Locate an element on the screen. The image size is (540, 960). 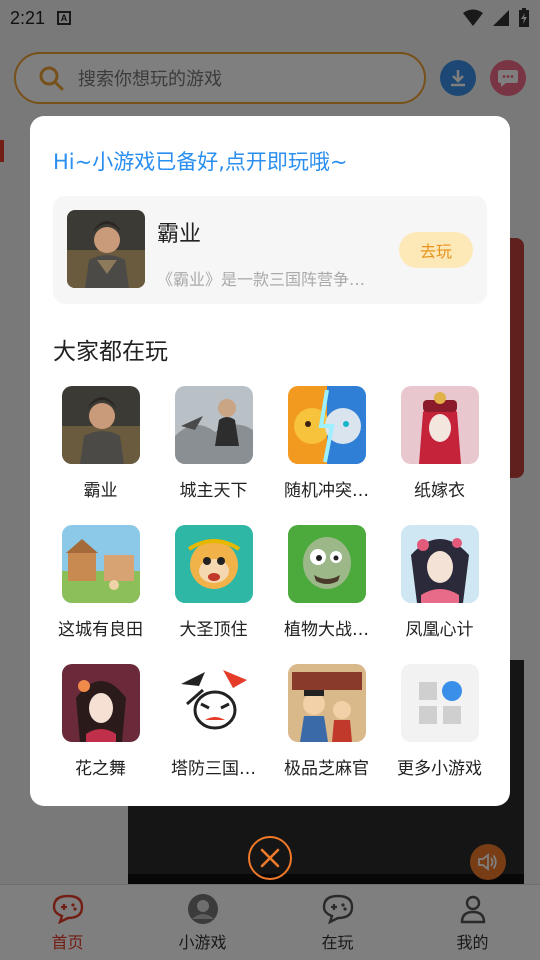
play-button: 去玩 is located at coordinates (436, 250).